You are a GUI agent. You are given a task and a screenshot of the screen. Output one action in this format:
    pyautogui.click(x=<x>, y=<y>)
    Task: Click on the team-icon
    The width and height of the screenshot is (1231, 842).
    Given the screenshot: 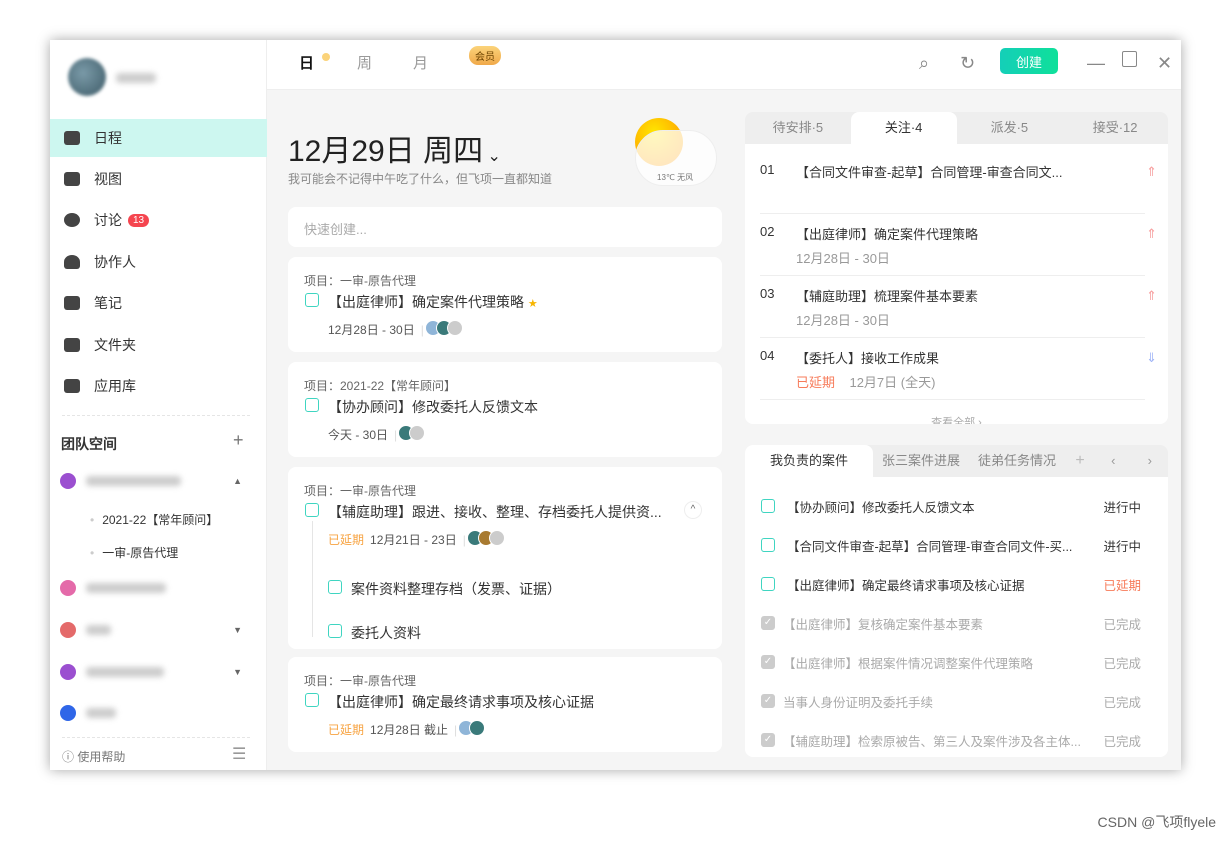 What is the action you would take?
    pyautogui.click(x=68, y=672)
    